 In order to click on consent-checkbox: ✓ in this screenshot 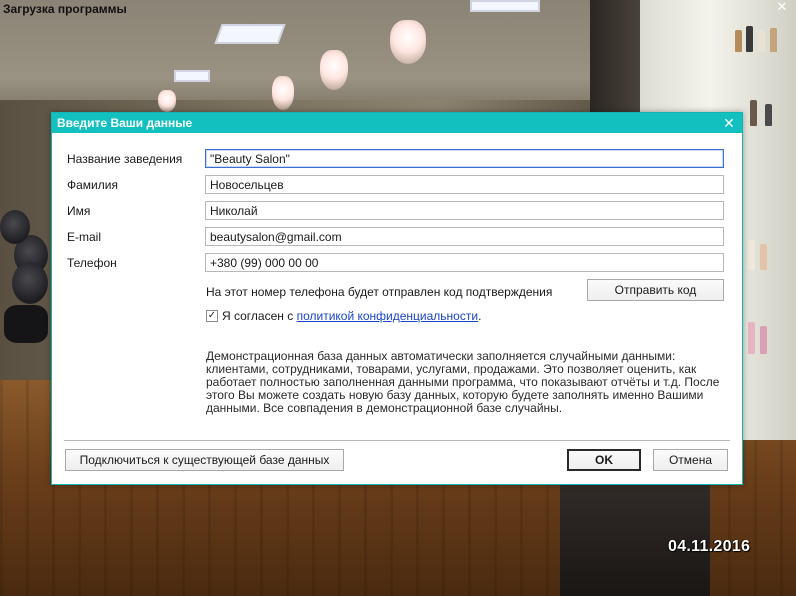, I will do `click(212, 316)`.